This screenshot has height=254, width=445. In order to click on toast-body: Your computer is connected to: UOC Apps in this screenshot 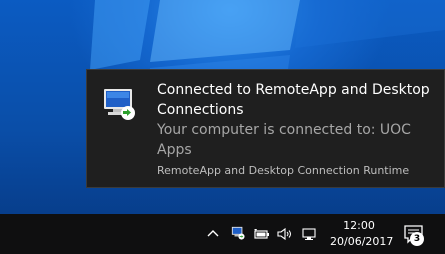, I will do `click(284, 140)`.